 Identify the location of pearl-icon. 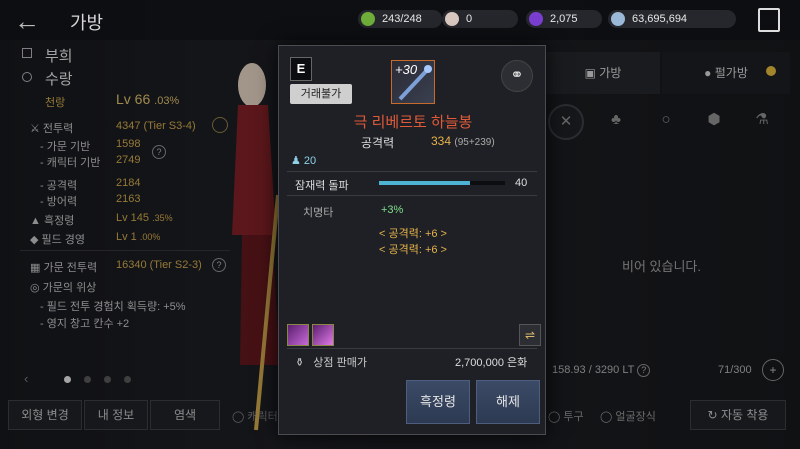
(452, 19).